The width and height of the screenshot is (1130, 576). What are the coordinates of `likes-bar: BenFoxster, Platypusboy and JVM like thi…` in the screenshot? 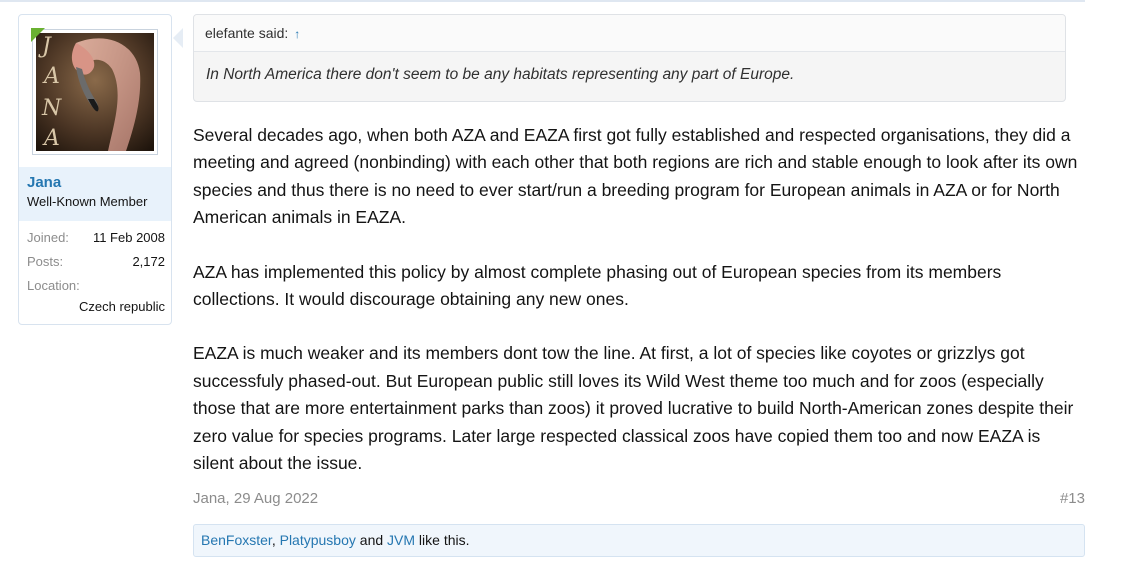 It's located at (639, 540).